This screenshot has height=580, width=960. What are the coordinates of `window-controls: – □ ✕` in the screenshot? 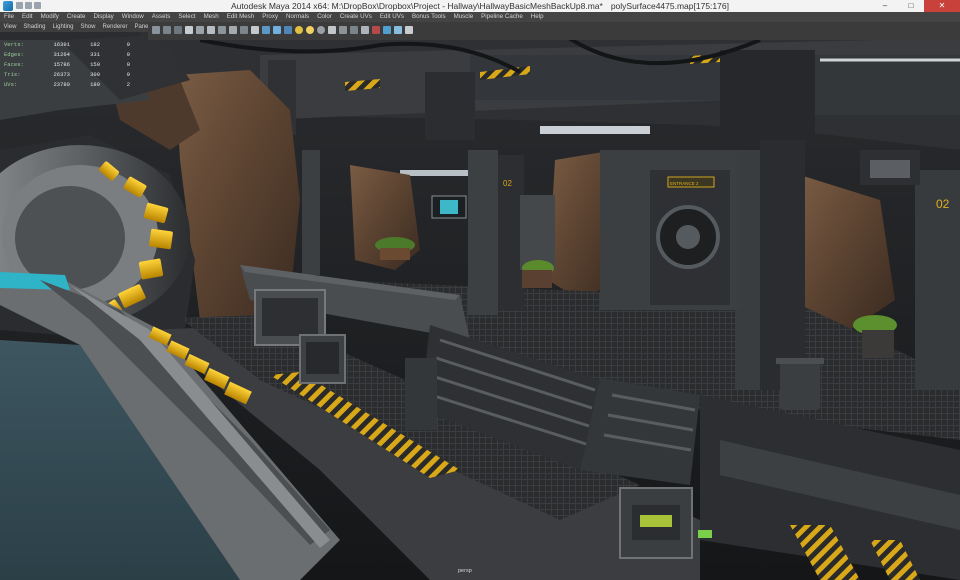 It's located at (916, 6).